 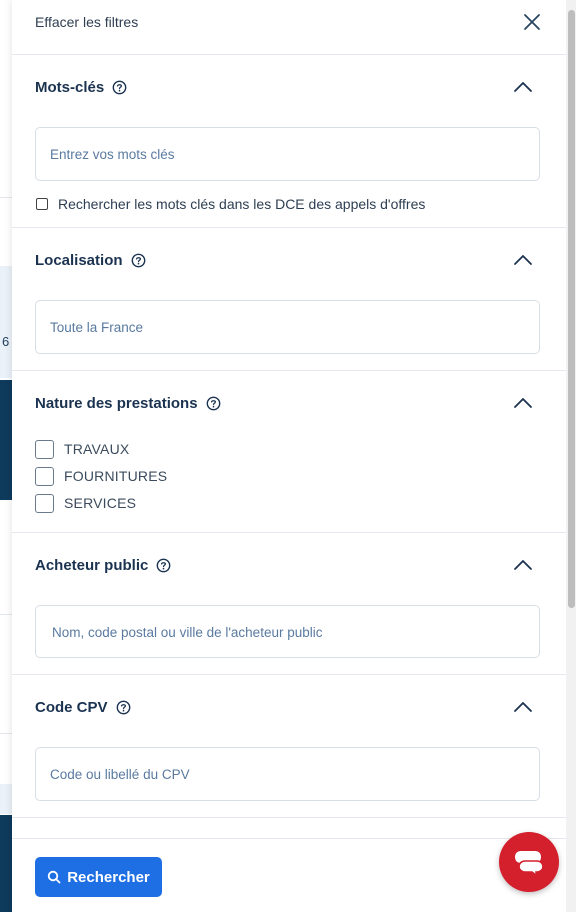 I want to click on option-label: FOURNITURES, so click(x=116, y=476).